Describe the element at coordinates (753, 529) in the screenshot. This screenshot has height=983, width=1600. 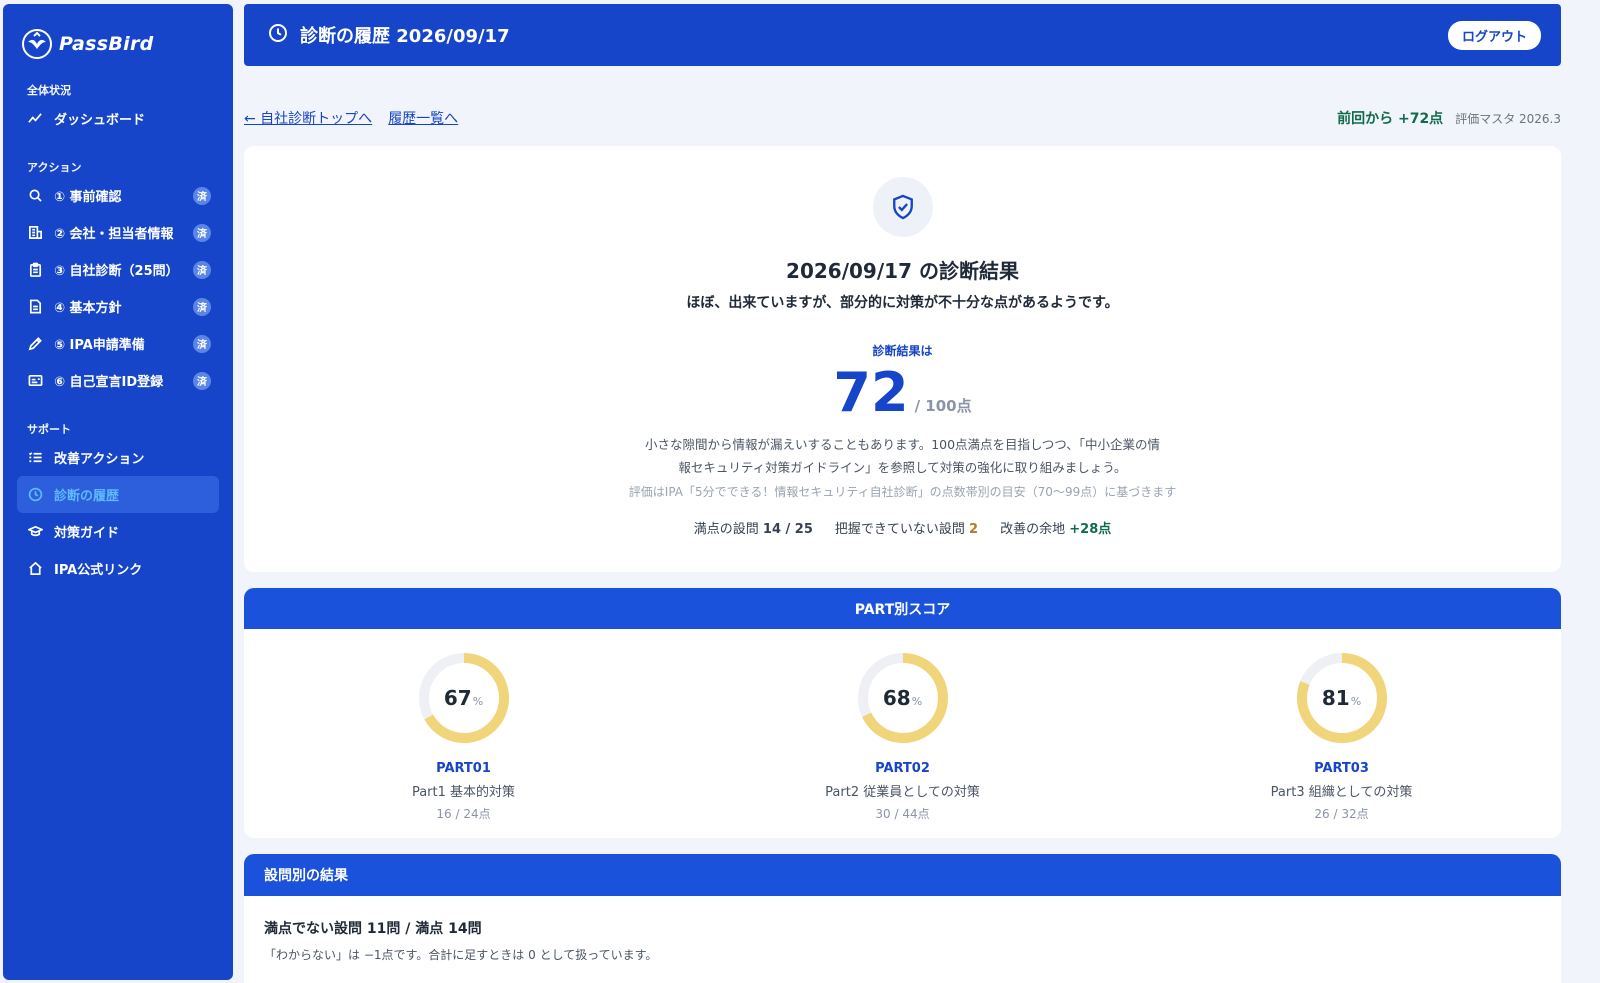
I see `stat-full: 満点の設問 14 / 25` at that location.